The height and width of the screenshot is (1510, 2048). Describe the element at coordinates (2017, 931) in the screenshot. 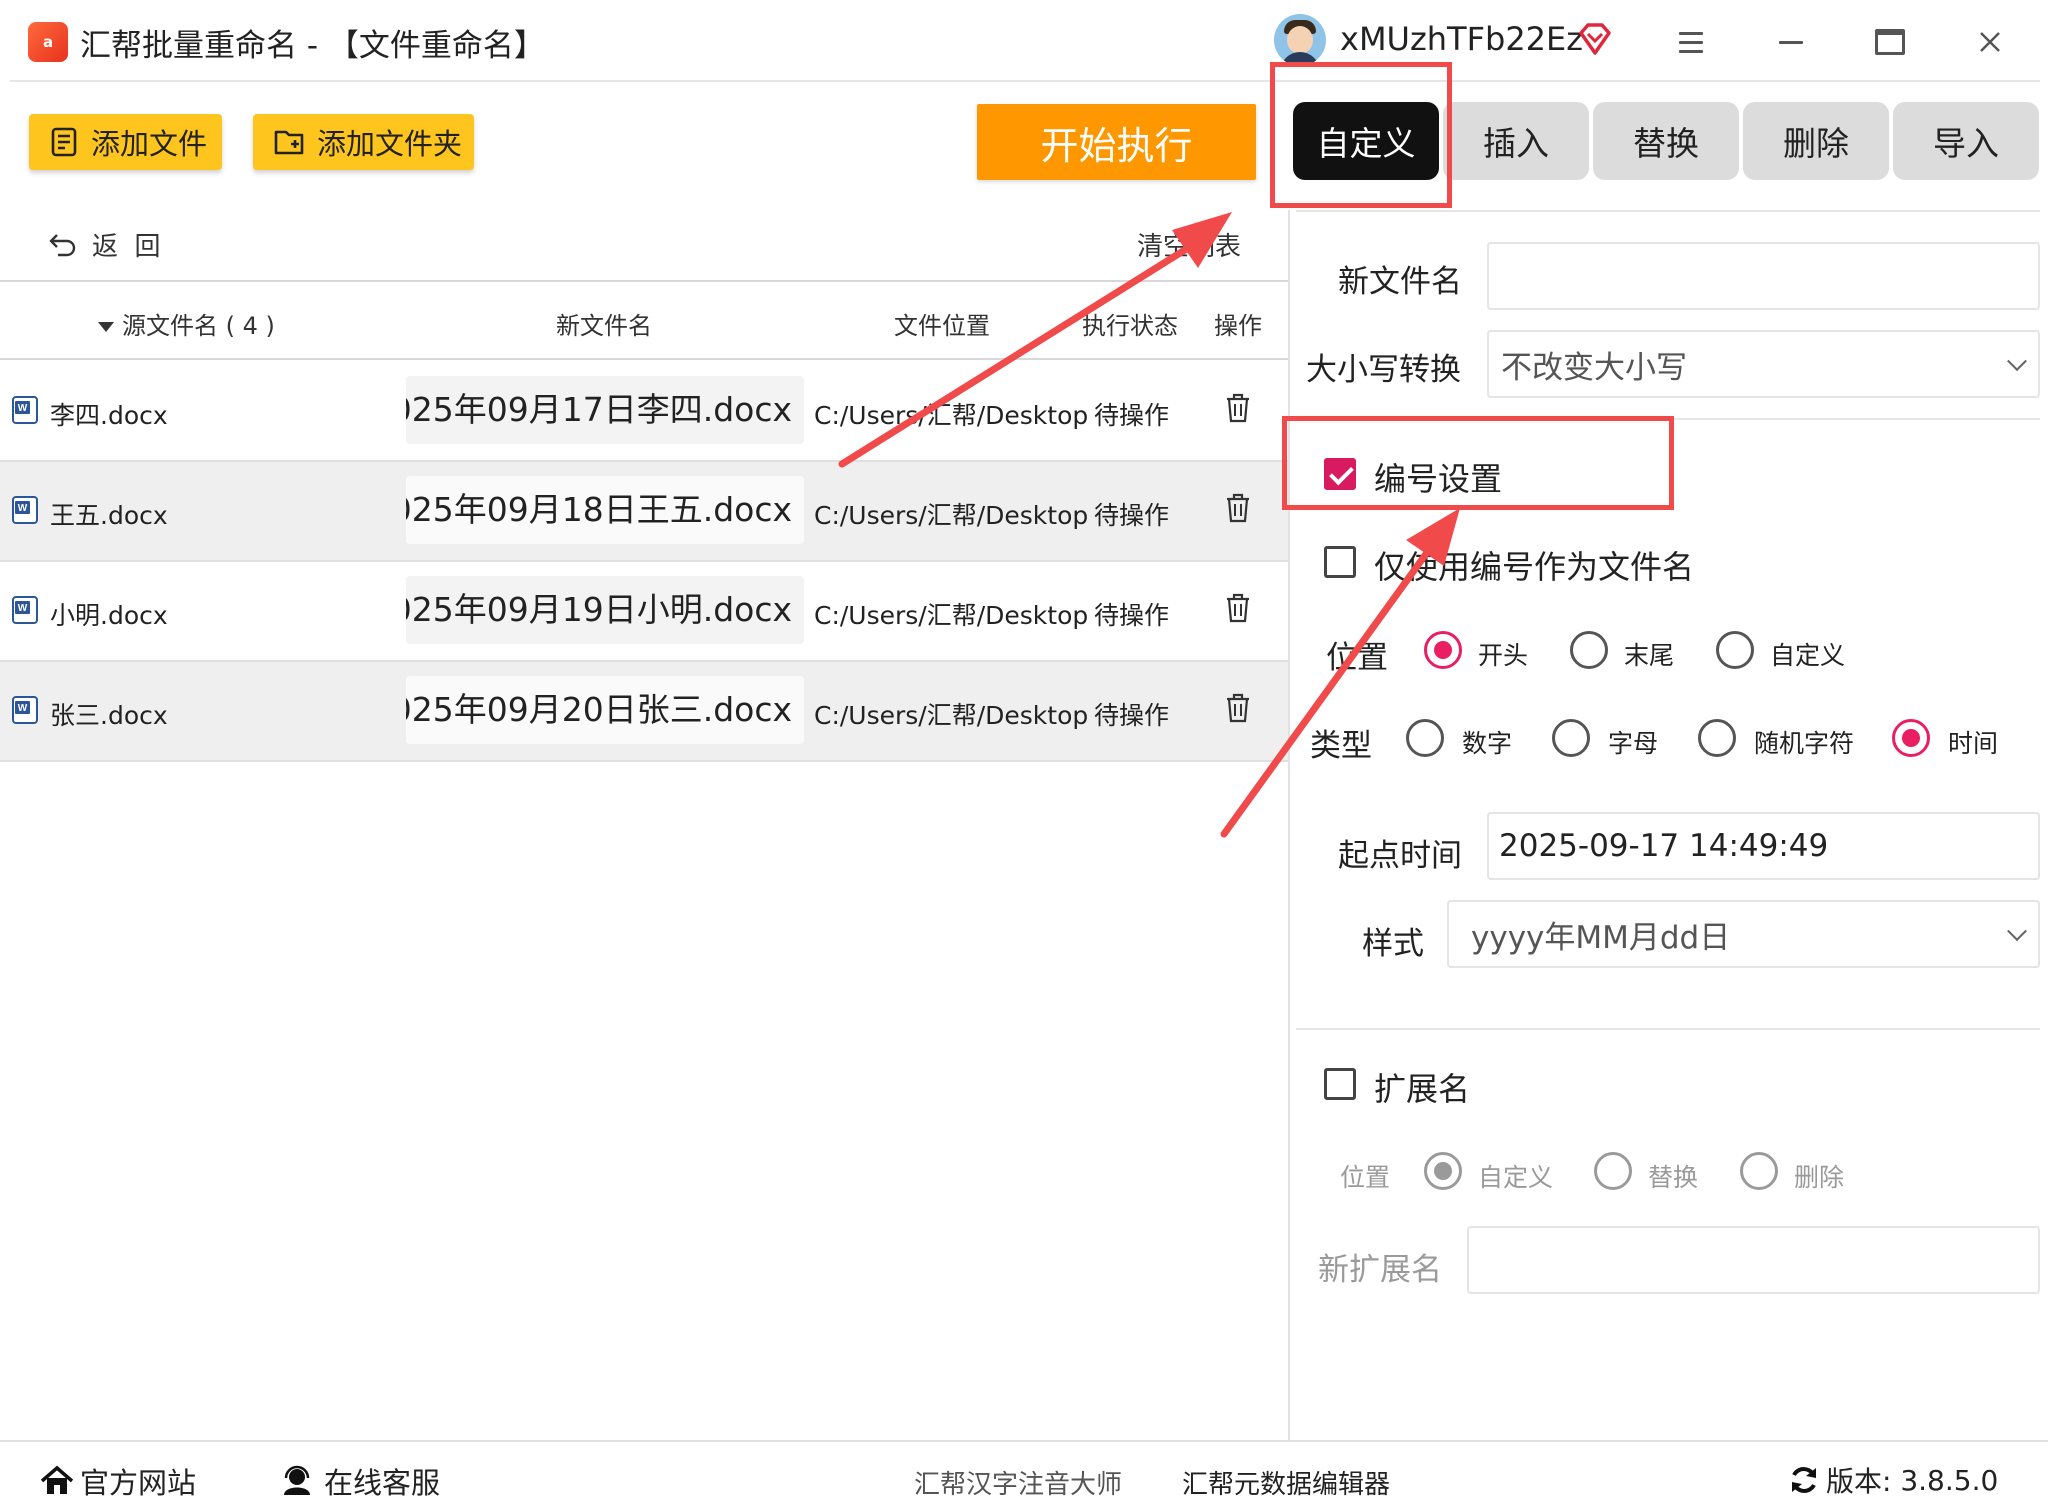

I see `chevron-down-icon` at that location.